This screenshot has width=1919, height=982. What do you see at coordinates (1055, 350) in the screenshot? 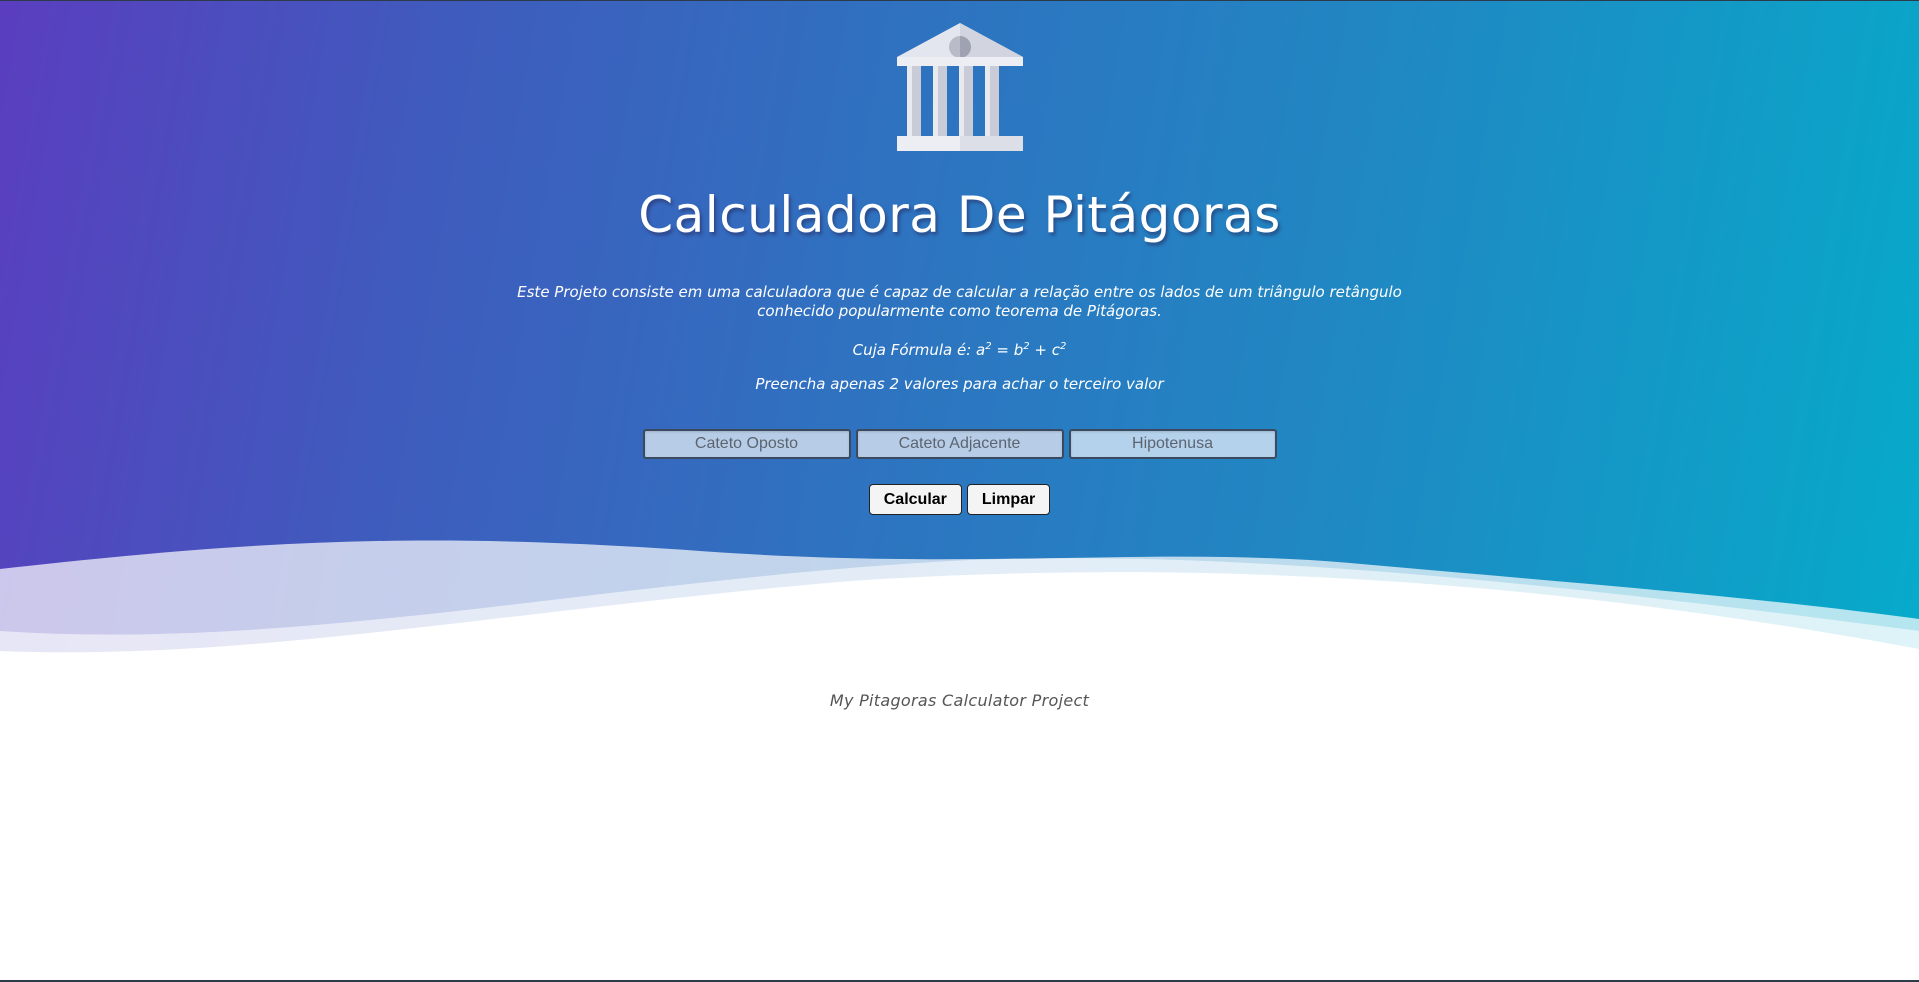
I see `formula-c: c` at bounding box center [1055, 350].